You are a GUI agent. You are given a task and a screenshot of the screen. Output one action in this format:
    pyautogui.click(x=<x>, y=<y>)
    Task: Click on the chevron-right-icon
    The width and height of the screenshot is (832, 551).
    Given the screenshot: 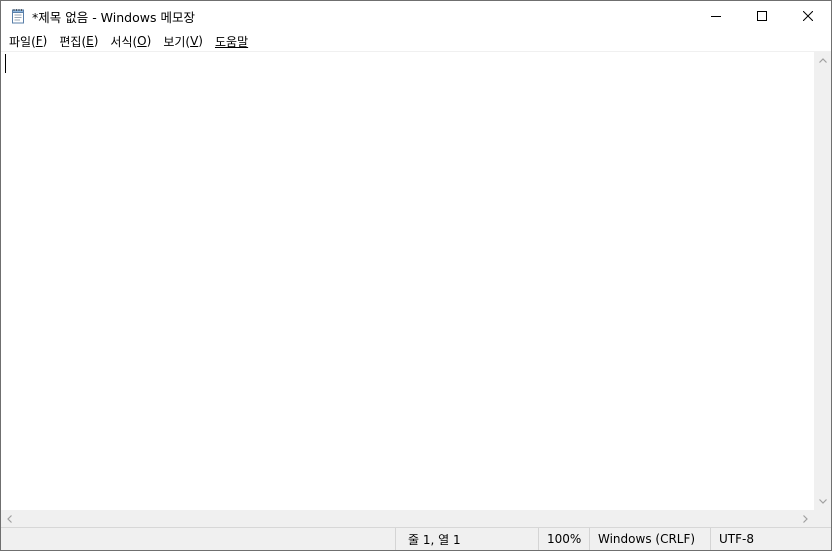 What is the action you would take?
    pyautogui.click(x=805, y=518)
    